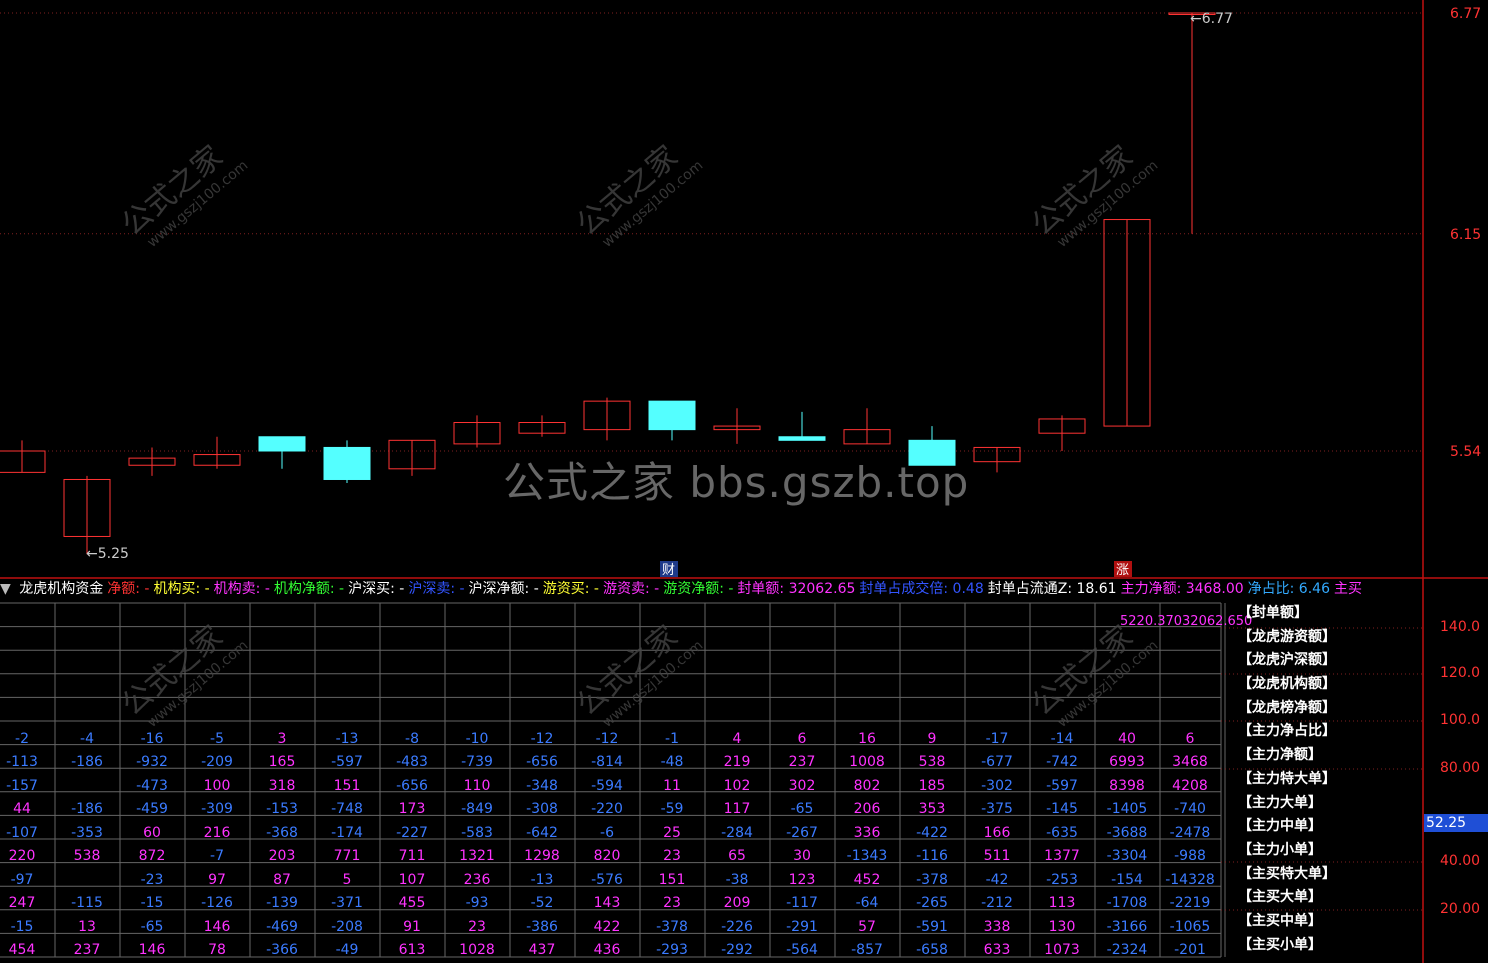  What do you see at coordinates (607, 833) in the screenshot?
I see `table-cell: -6` at bounding box center [607, 833].